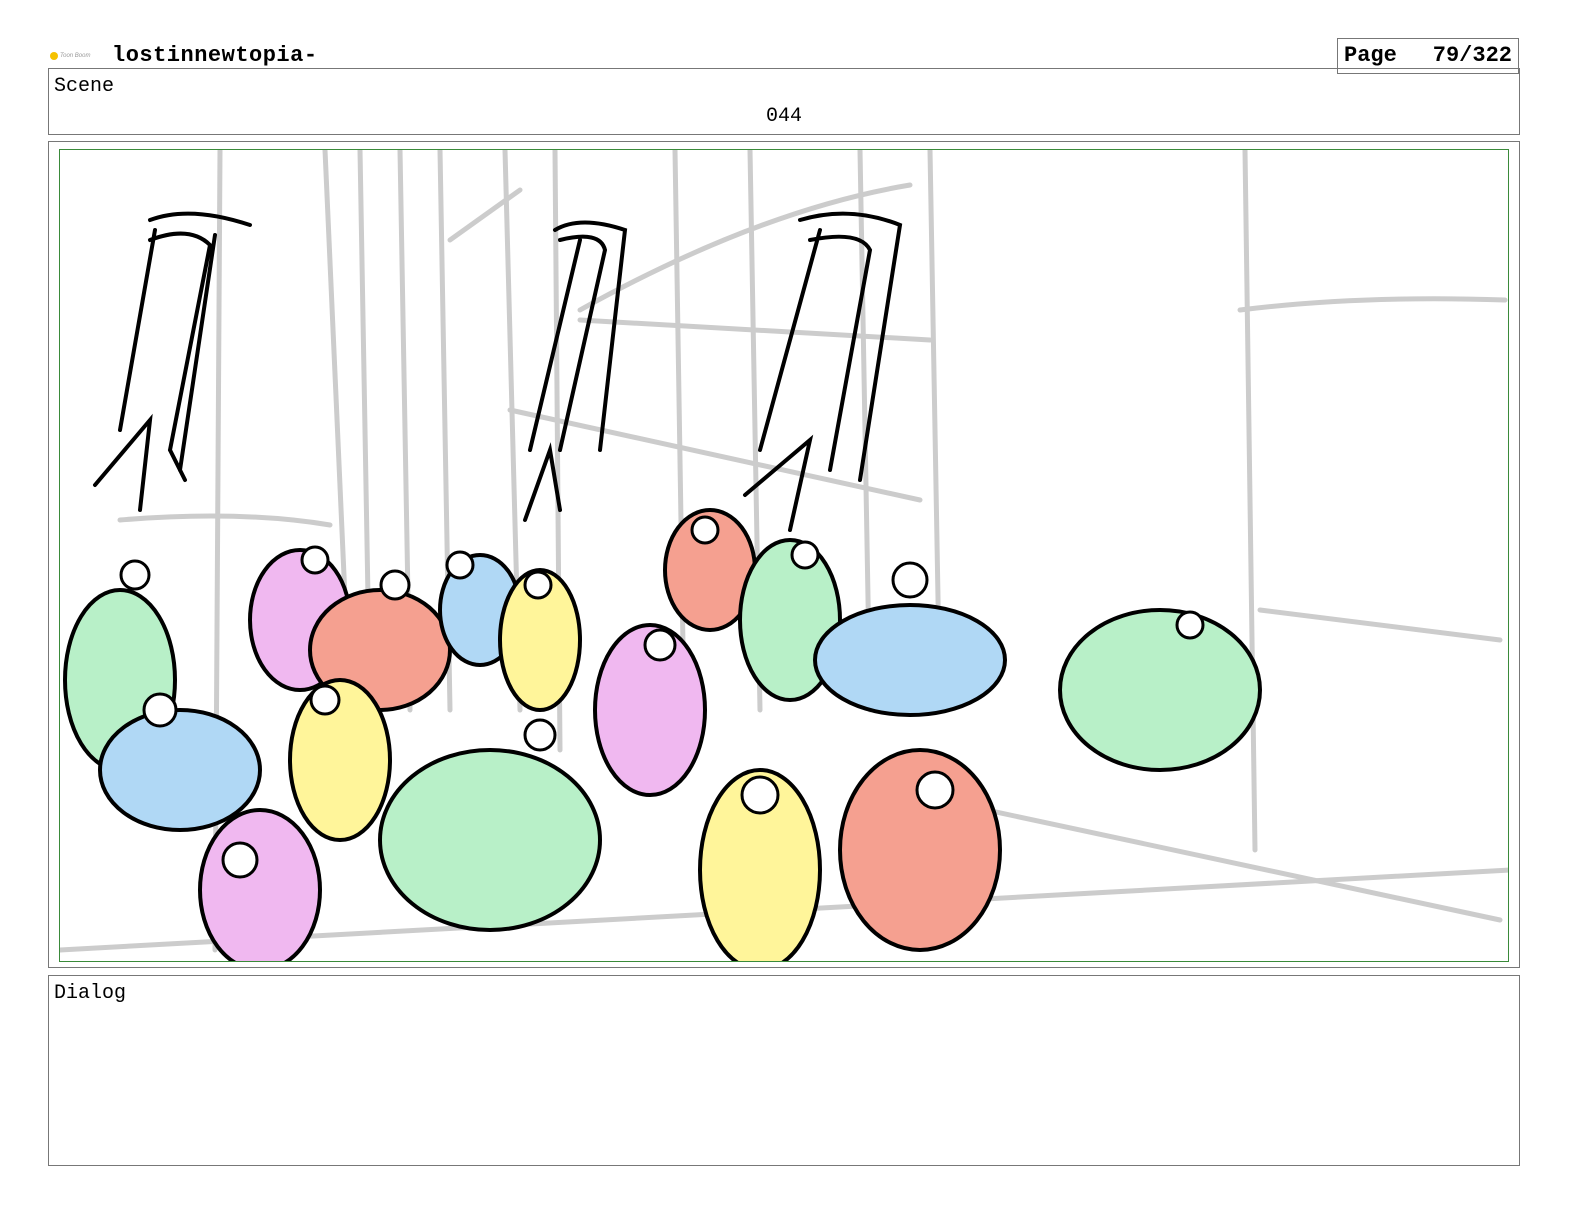  Describe the element at coordinates (54, 56) in the screenshot. I see `sun-icon` at that location.